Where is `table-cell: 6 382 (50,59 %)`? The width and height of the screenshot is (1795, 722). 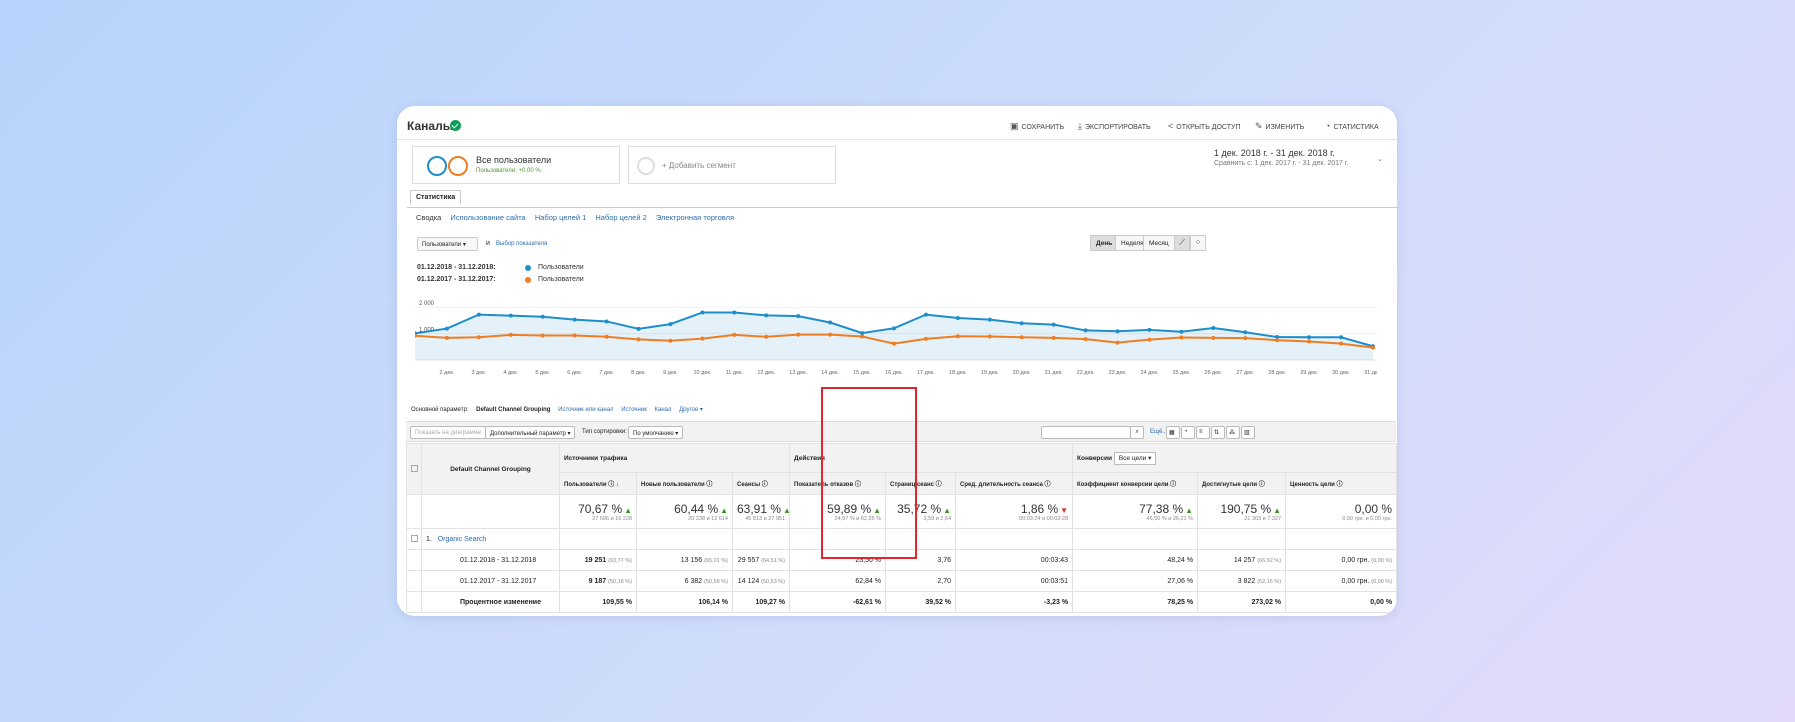
table-cell: 6 382 (50,59 %) is located at coordinates (684, 581).